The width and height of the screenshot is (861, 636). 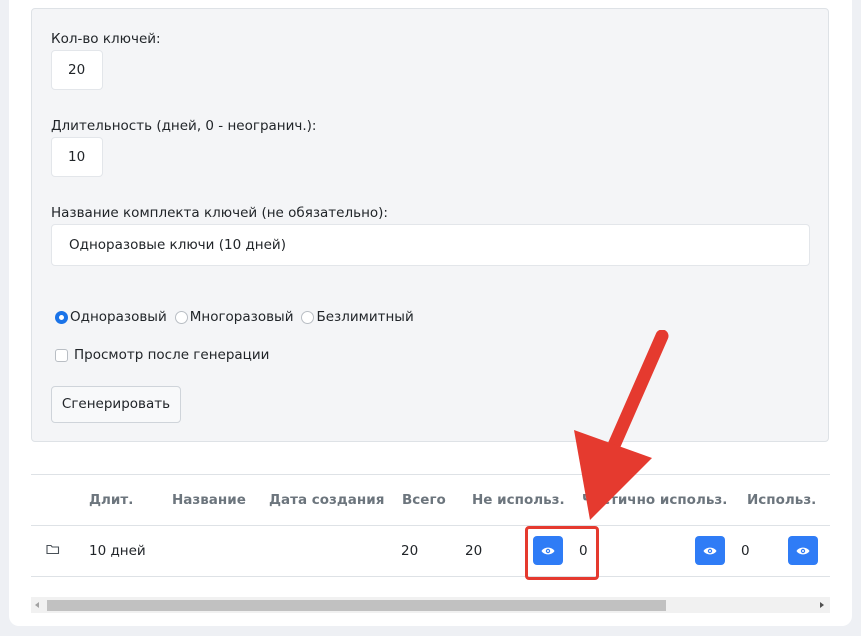 I want to click on scrollbar-thumb, so click(x=356, y=605).